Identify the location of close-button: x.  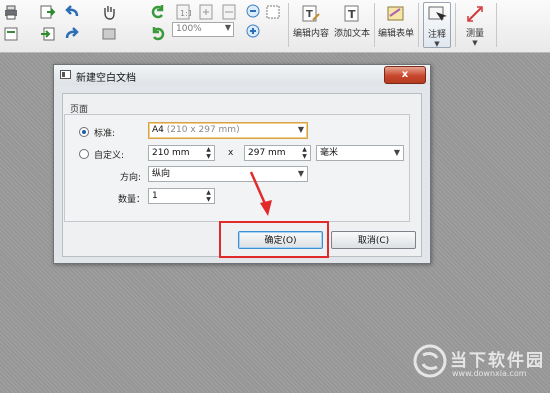
(405, 75).